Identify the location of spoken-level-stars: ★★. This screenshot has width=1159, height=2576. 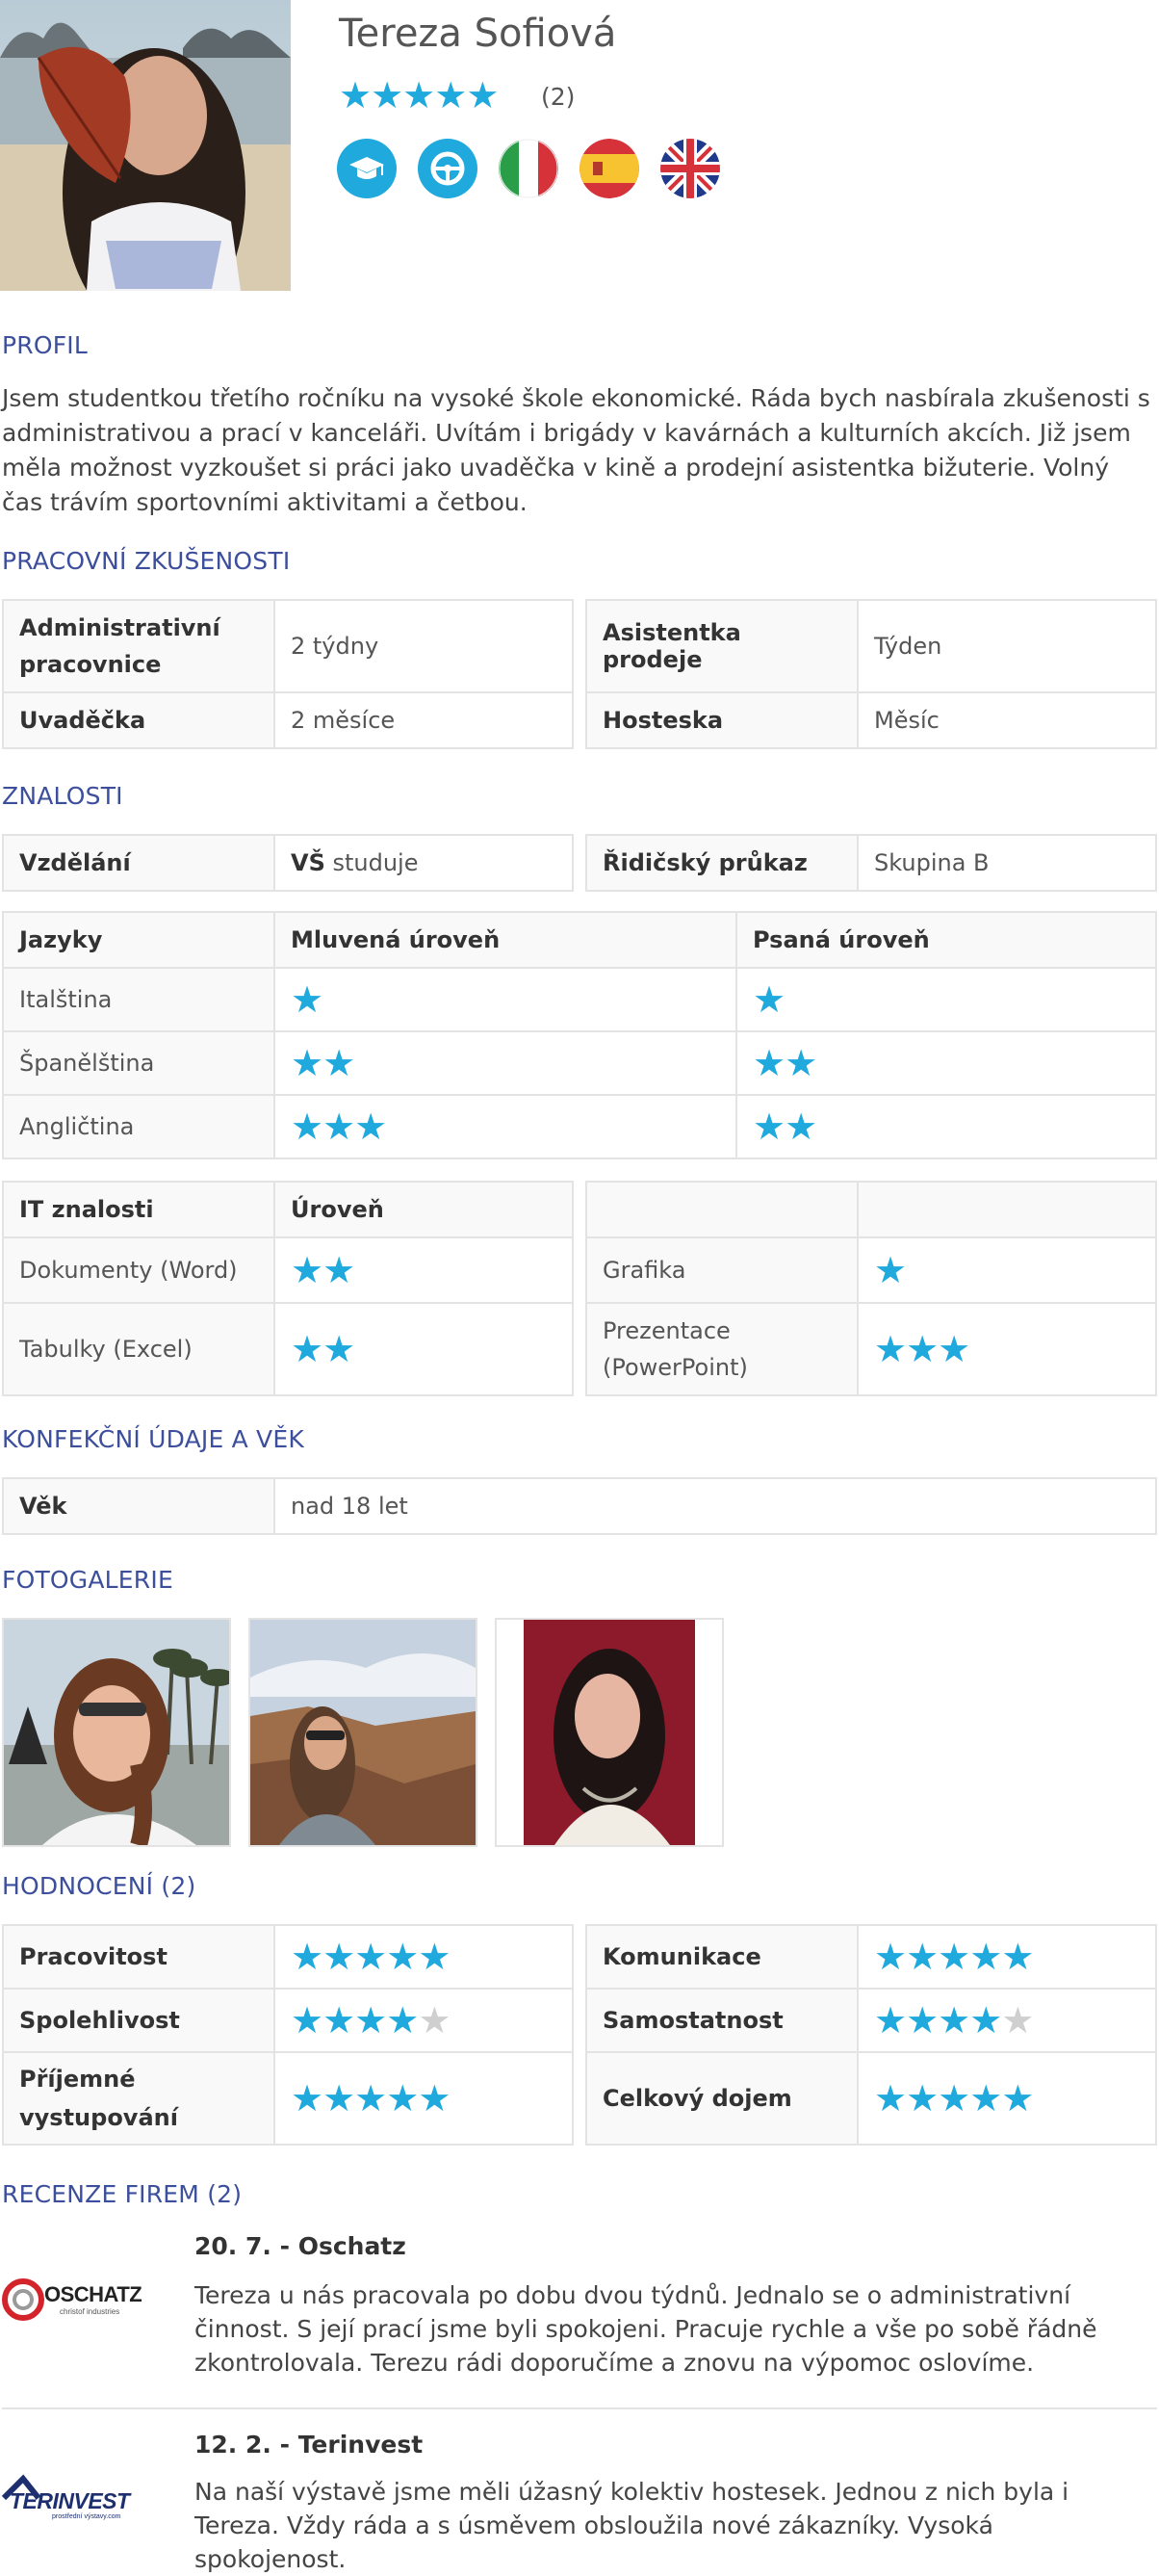
(323, 1063).